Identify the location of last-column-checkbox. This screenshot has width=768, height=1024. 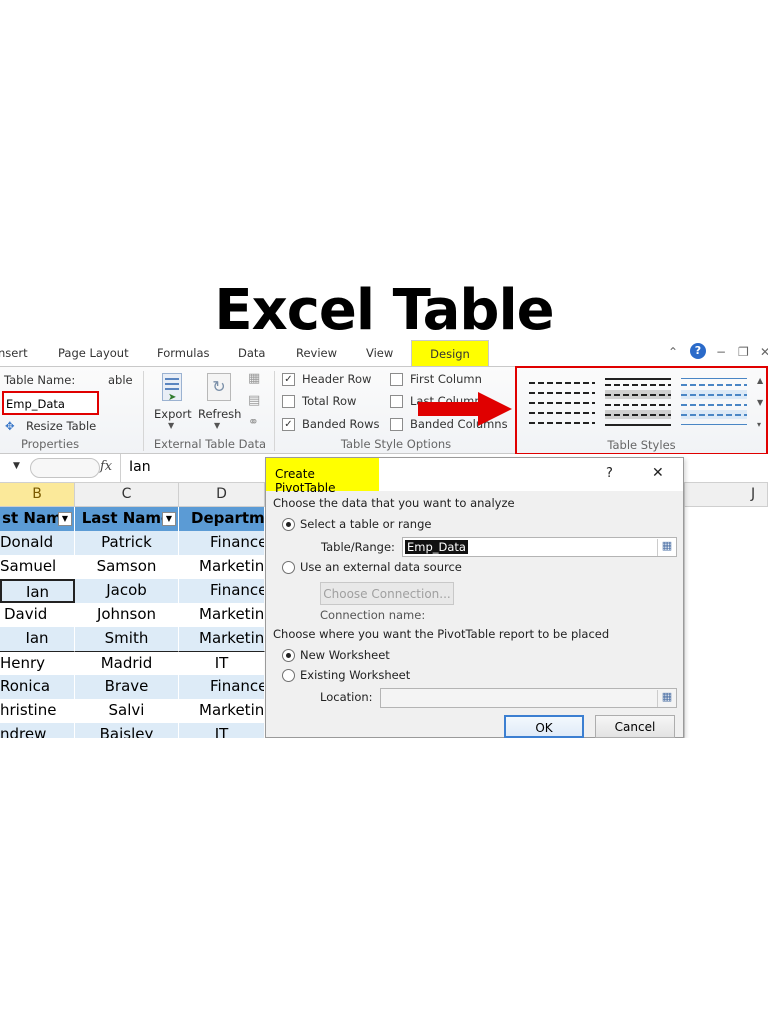
(396, 401).